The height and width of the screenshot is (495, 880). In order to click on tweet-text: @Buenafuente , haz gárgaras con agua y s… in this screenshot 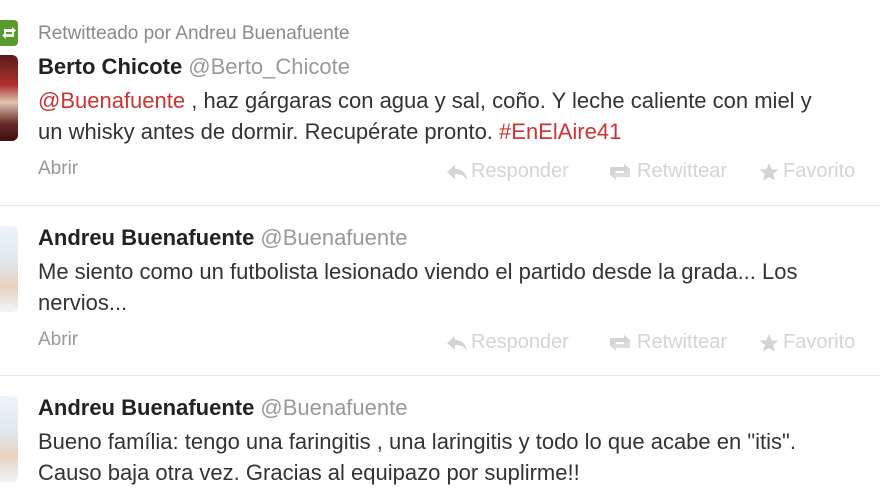, I will do `click(459, 116)`.